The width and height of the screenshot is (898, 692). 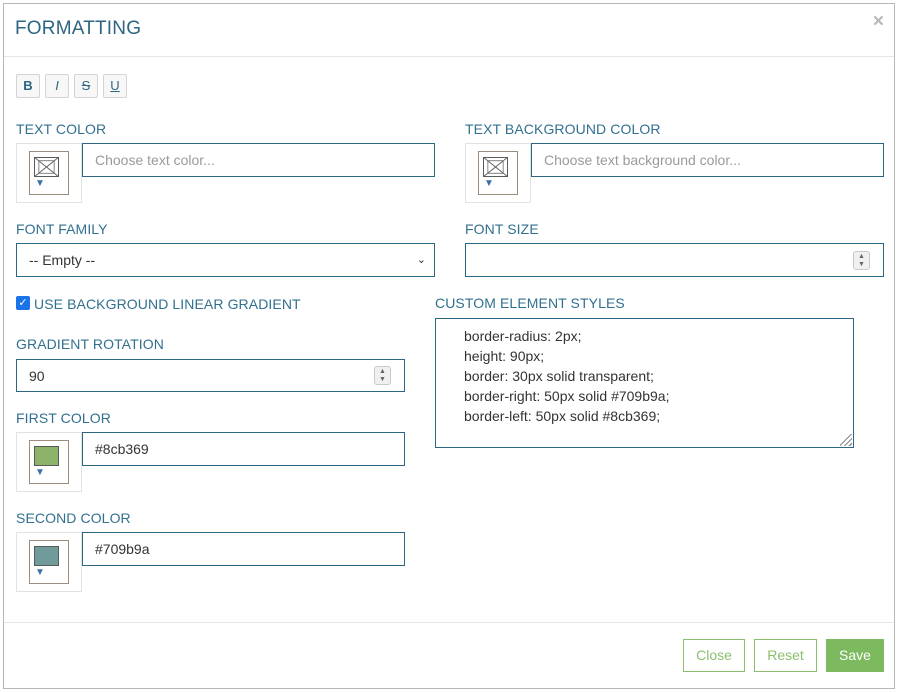 What do you see at coordinates (421, 260) in the screenshot?
I see `chevron-down-icon: ⌄` at bounding box center [421, 260].